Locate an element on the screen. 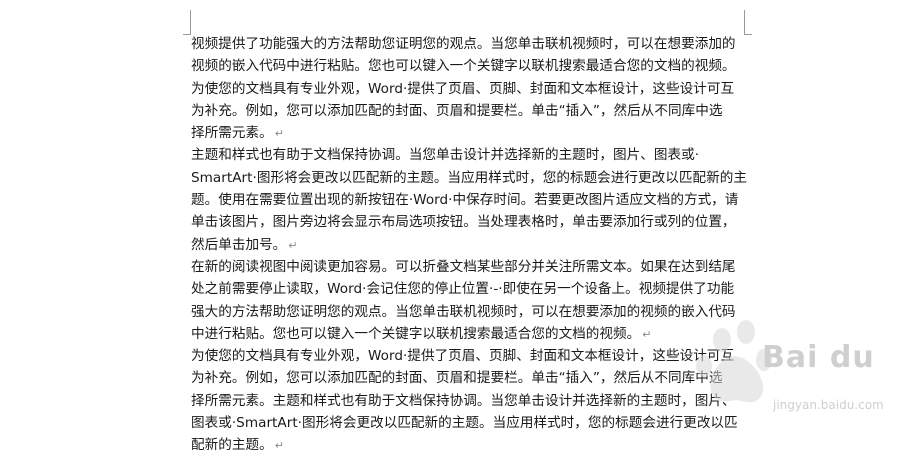 This screenshot has width=900, height=458. document-text-line: 主题和样式也有助于文档保持协调。当您单击设计并选择新的主题时，图片、图表或· is located at coordinates (476, 155).